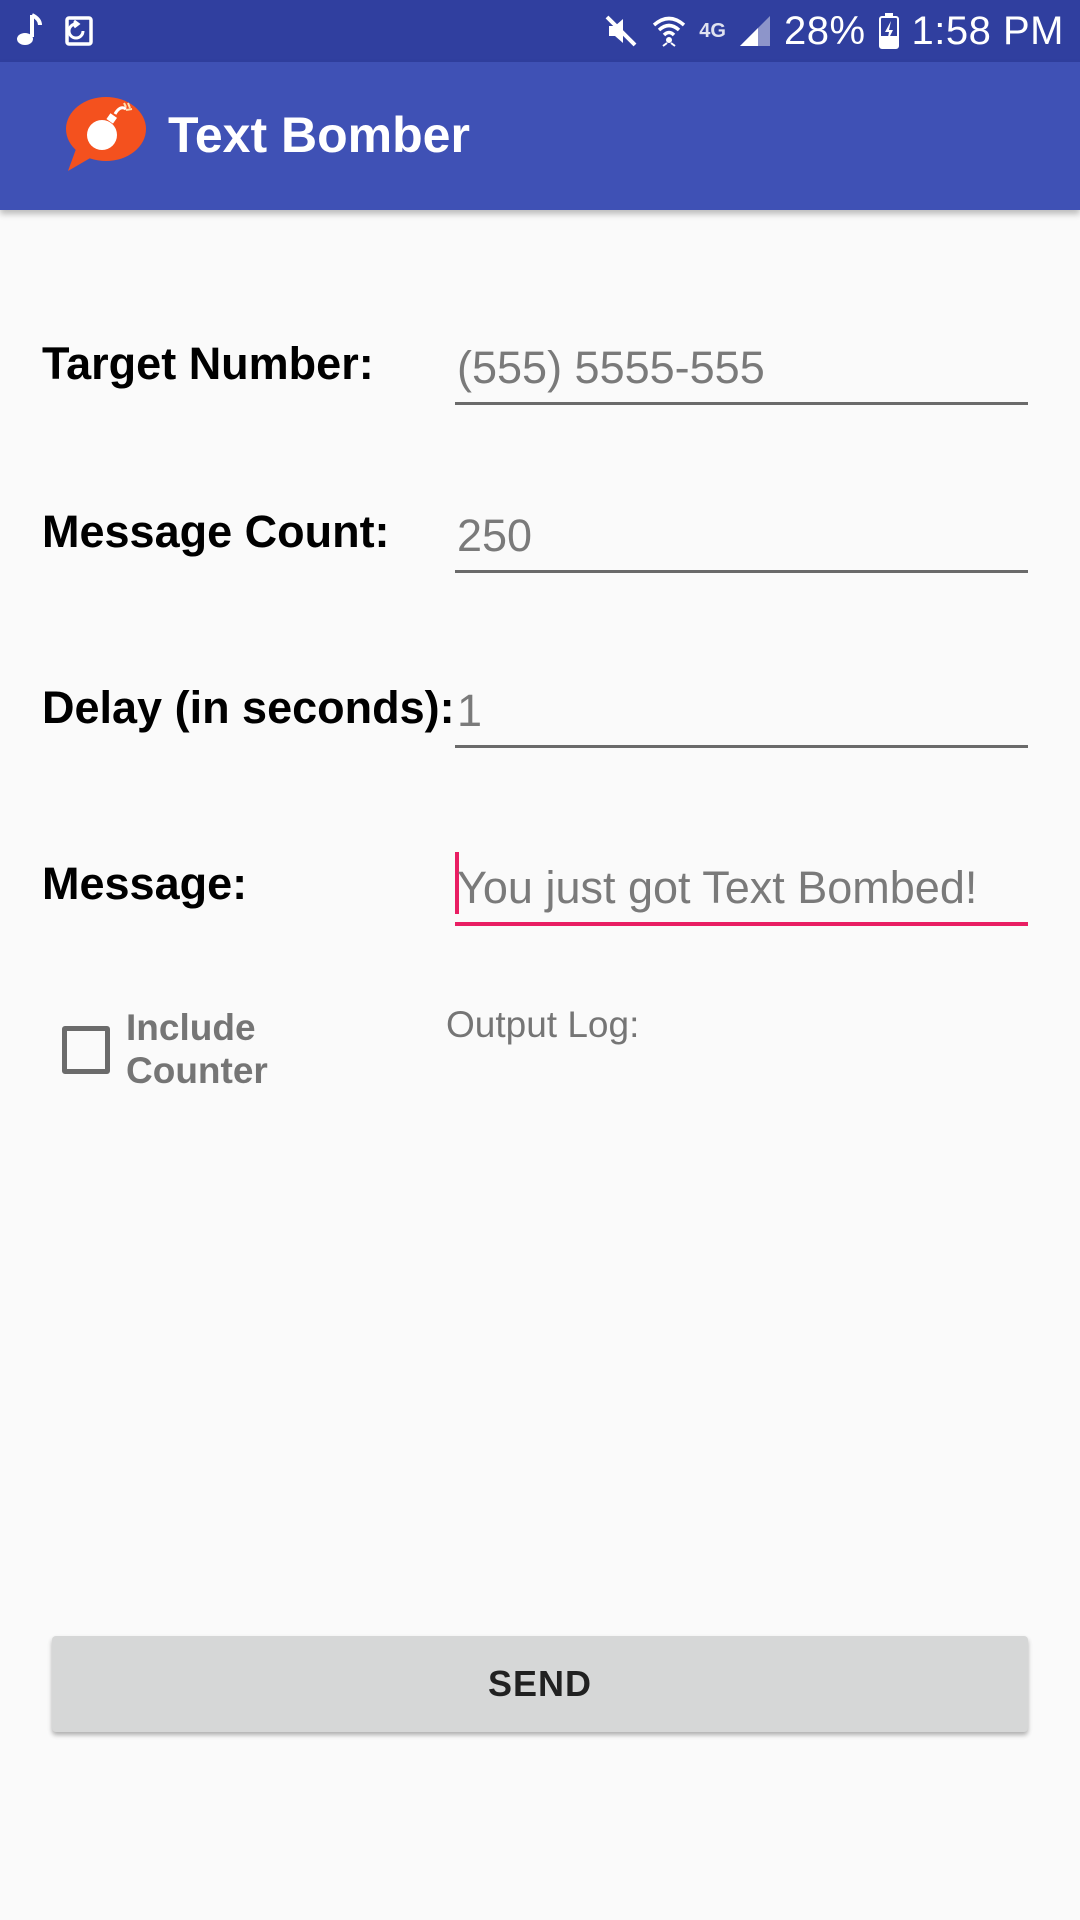 The image size is (1080, 1920). What do you see at coordinates (216, 531) in the screenshot?
I see `message-count-label: Message Count:` at bounding box center [216, 531].